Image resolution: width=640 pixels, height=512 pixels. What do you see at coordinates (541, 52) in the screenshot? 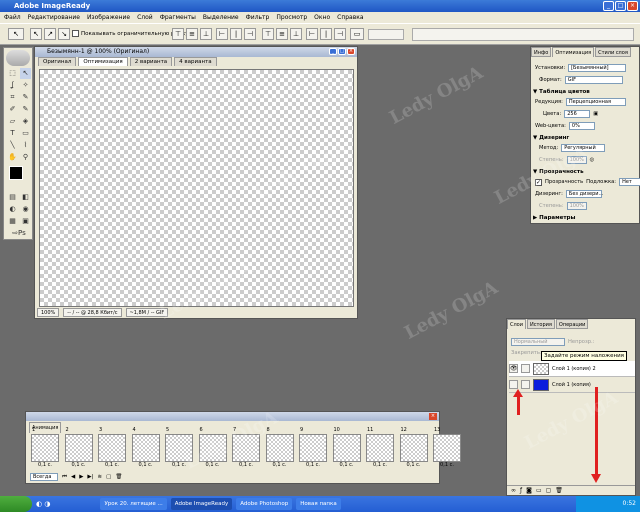
I see `tab-info: Инфо` at bounding box center [541, 52].